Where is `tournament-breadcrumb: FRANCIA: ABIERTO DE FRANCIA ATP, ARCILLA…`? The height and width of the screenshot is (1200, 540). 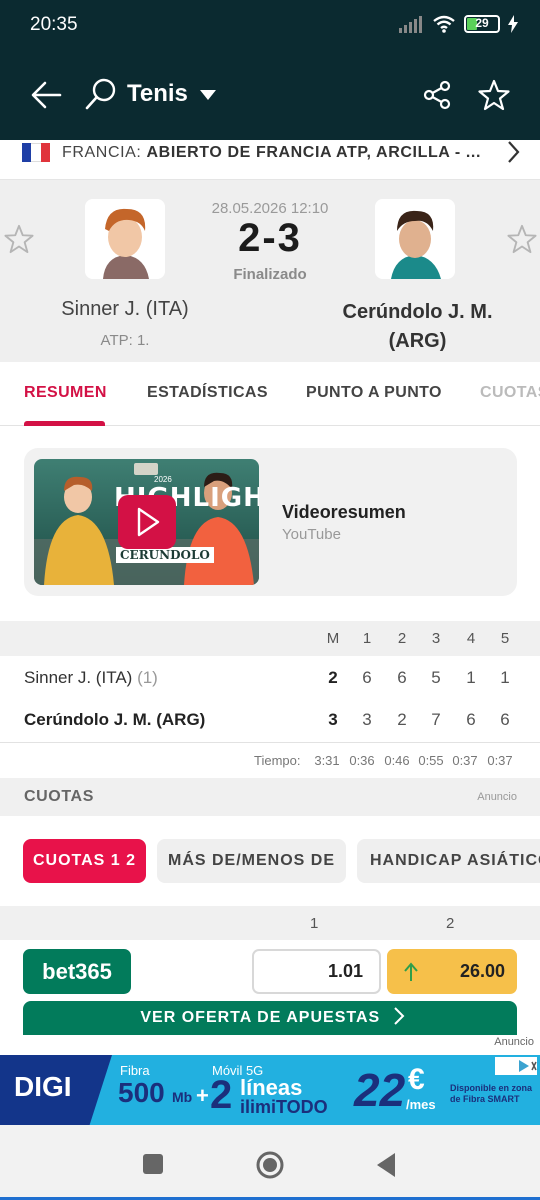
tournament-breadcrumb: FRANCIA: ABIERTO DE FRANCIA ATP, ARCILLA… is located at coordinates (270, 160).